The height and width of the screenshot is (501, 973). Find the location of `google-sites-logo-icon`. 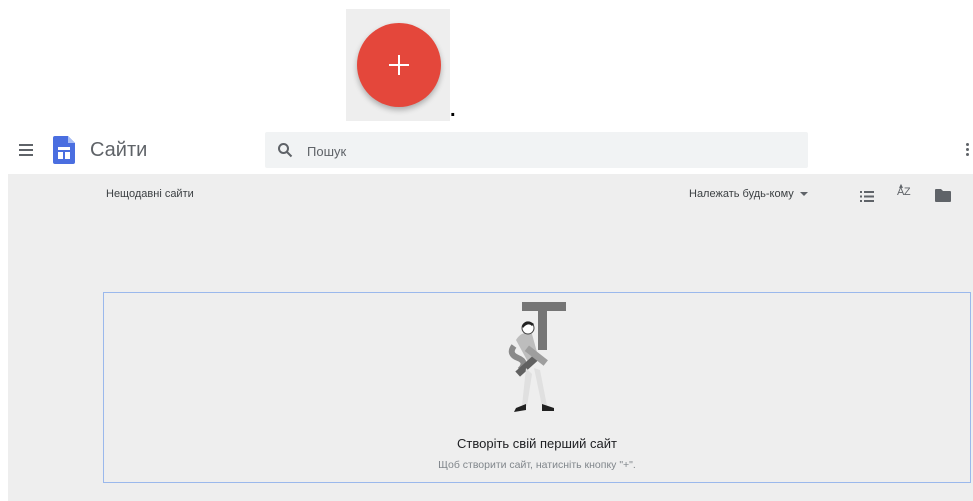

google-sites-logo-icon is located at coordinates (64, 150).